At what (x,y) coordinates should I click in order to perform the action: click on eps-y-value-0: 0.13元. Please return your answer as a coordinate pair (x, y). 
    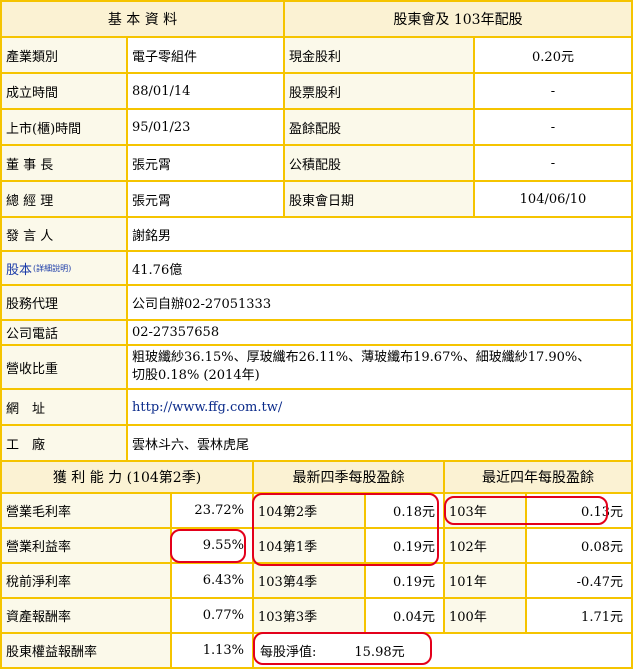
    Looking at the image, I should click on (579, 510).